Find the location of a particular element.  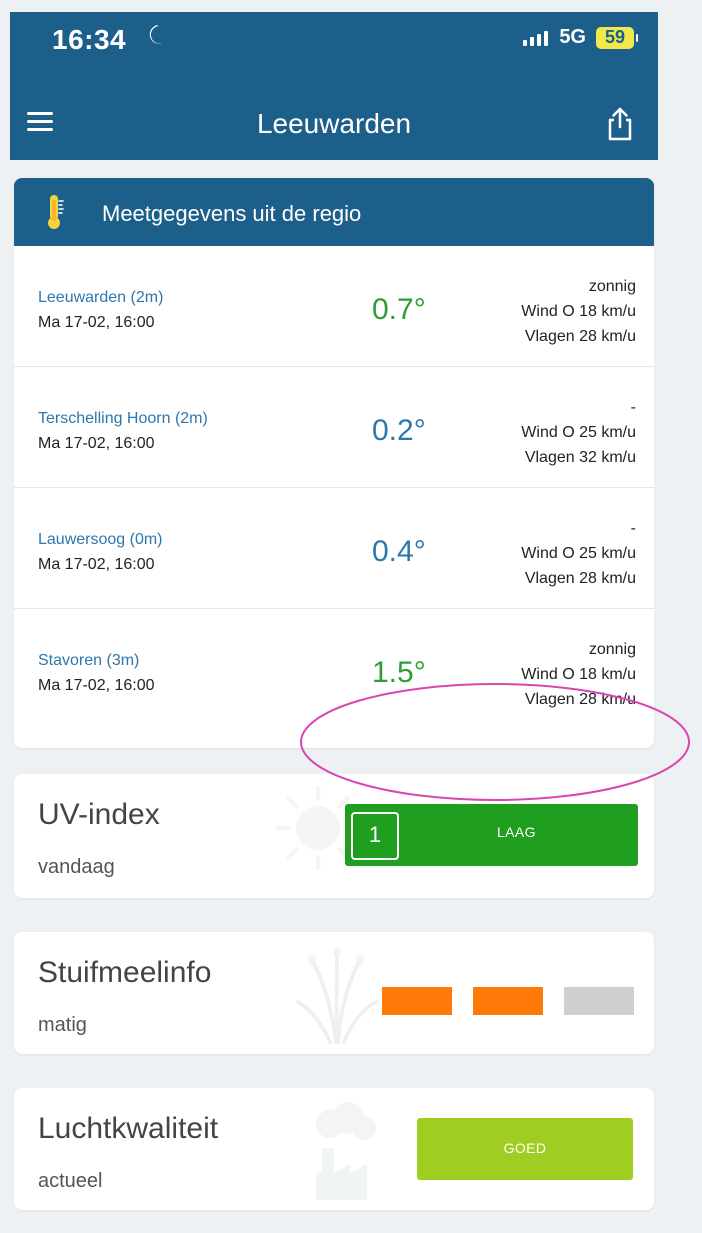

uv-subtitle: vandaag is located at coordinates (76, 867).